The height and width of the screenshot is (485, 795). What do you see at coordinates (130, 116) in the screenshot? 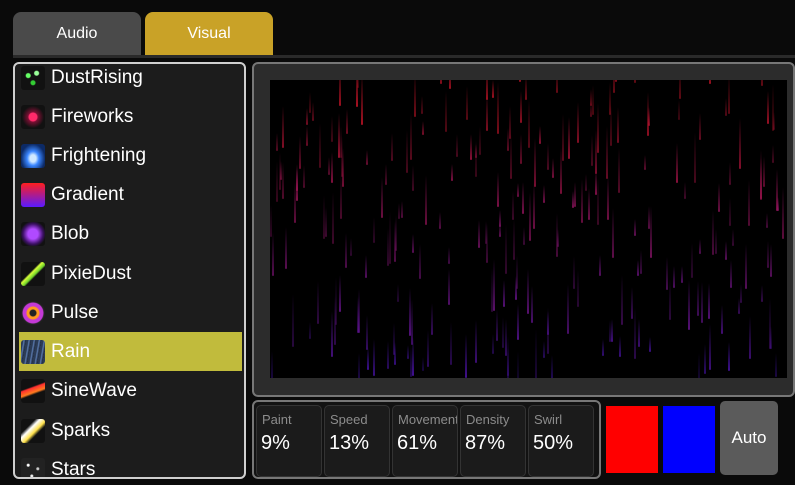
I see `effect-item-fireworks: Fireworks` at bounding box center [130, 116].